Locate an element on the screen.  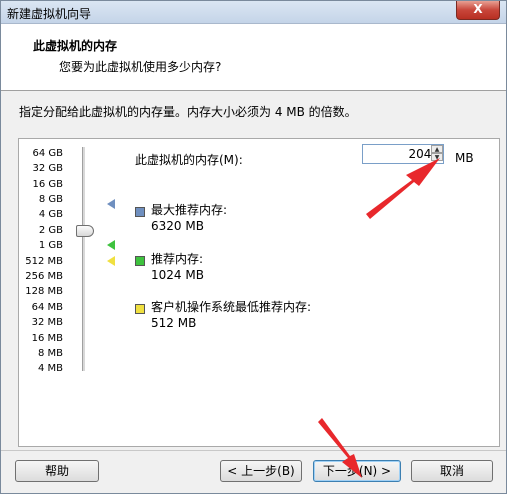
scale-label: 128 MB is located at coordinates (44, 291).